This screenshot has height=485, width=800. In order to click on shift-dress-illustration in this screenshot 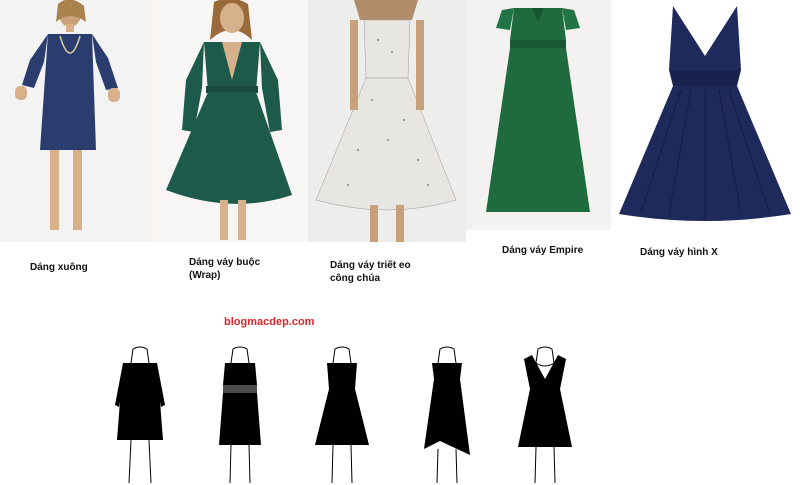, I will do `click(76, 121)`.